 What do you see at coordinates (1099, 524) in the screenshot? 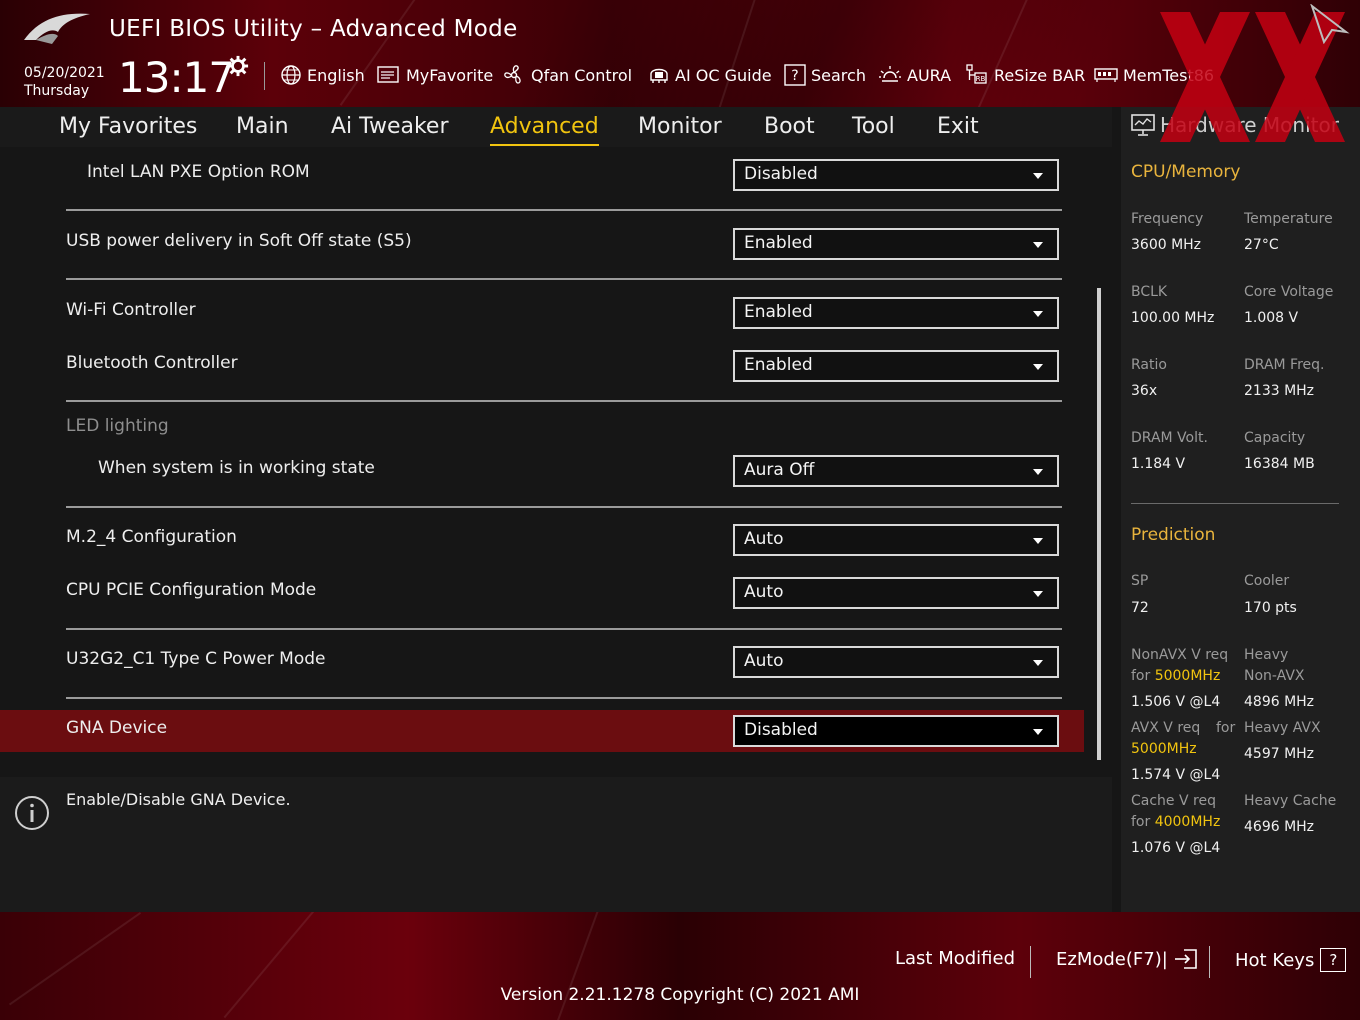
I see `settings-scrollbar` at bounding box center [1099, 524].